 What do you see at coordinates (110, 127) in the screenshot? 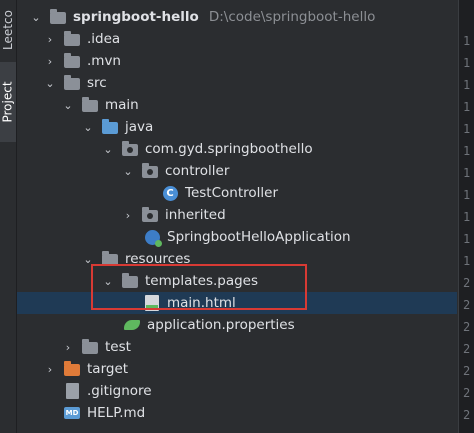
I see `source-folder-icon` at bounding box center [110, 127].